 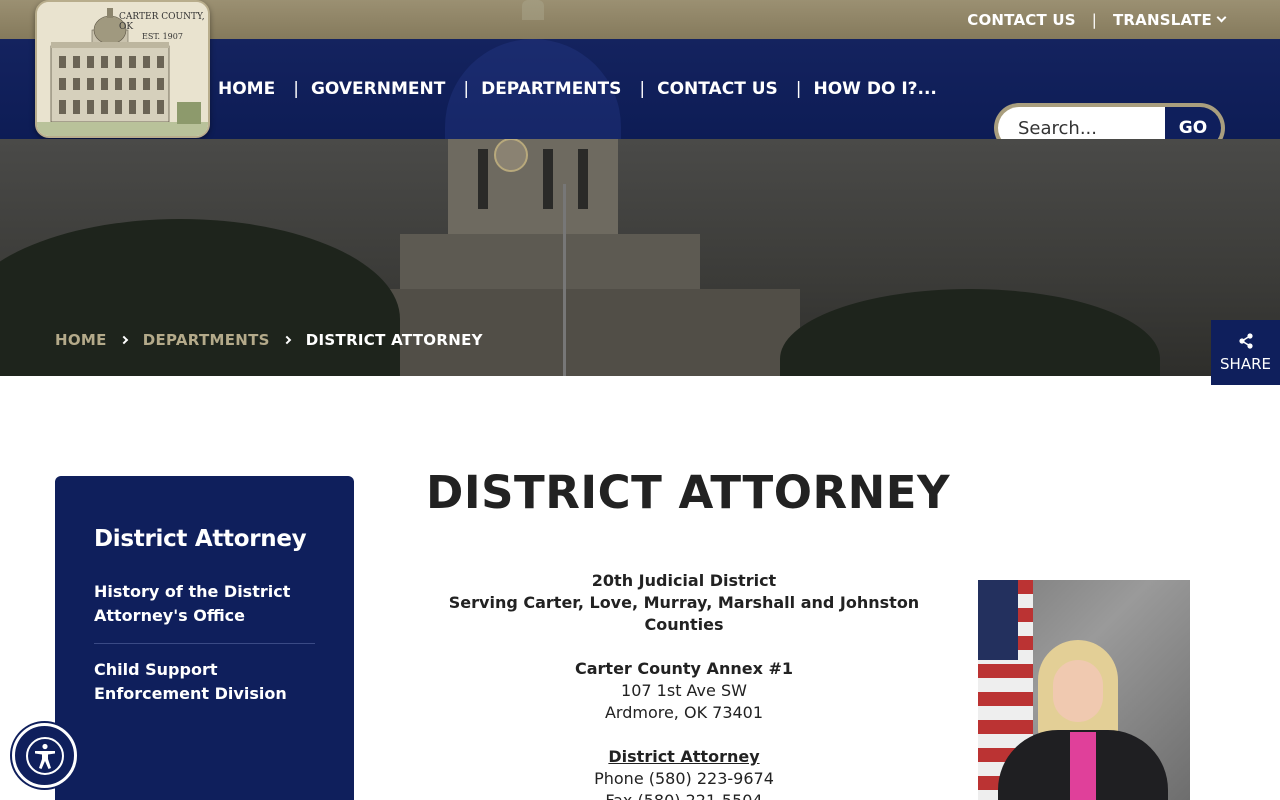 What do you see at coordinates (122, 69) in the screenshot?
I see `county-logo: CARTER COUNTY, OK EST. 1907` at bounding box center [122, 69].